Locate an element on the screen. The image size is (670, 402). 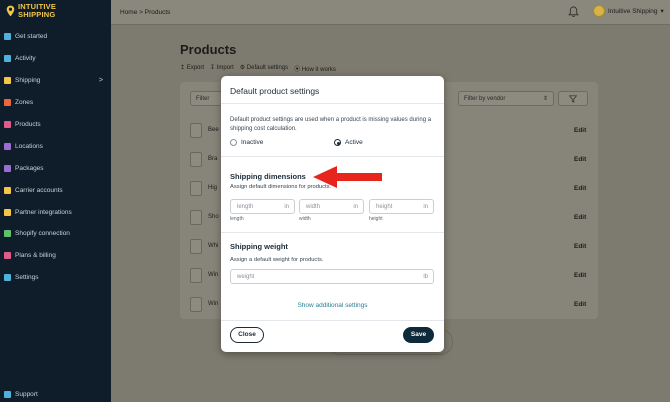
width-unit: in is located at coordinates (355, 207).